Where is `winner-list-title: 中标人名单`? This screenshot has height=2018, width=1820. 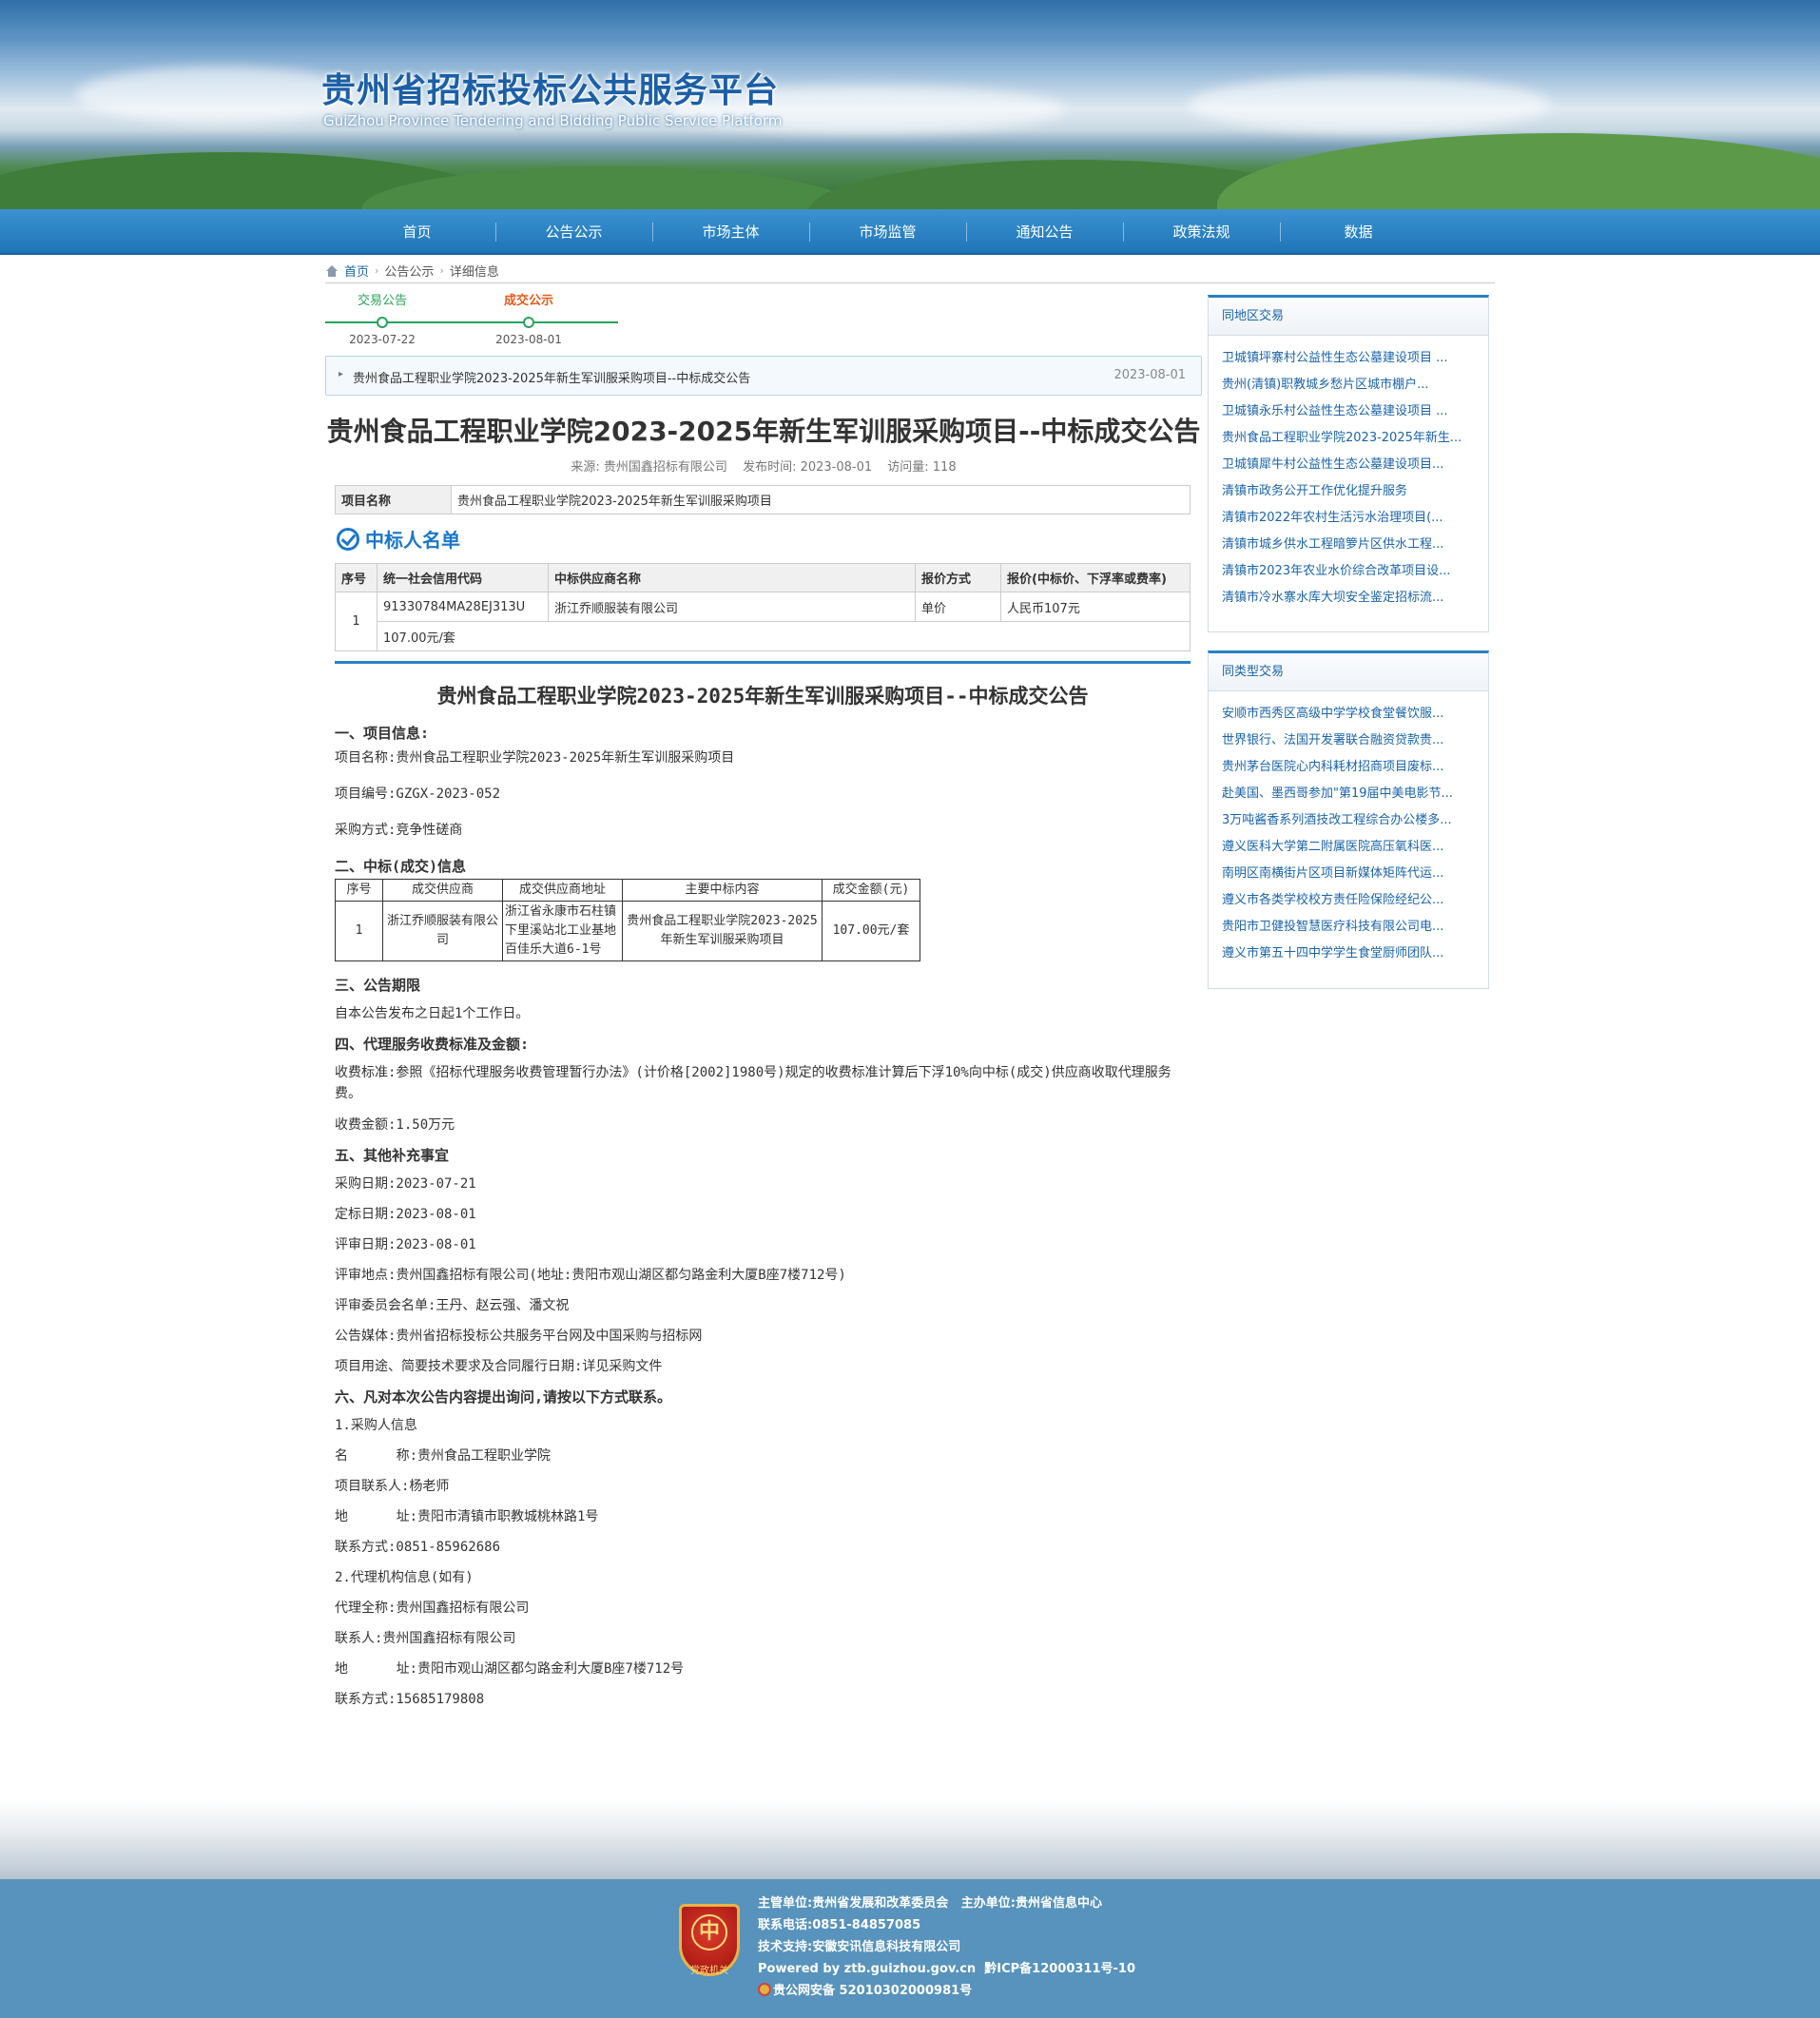 winner-list-title: 中标人名单 is located at coordinates (412, 540).